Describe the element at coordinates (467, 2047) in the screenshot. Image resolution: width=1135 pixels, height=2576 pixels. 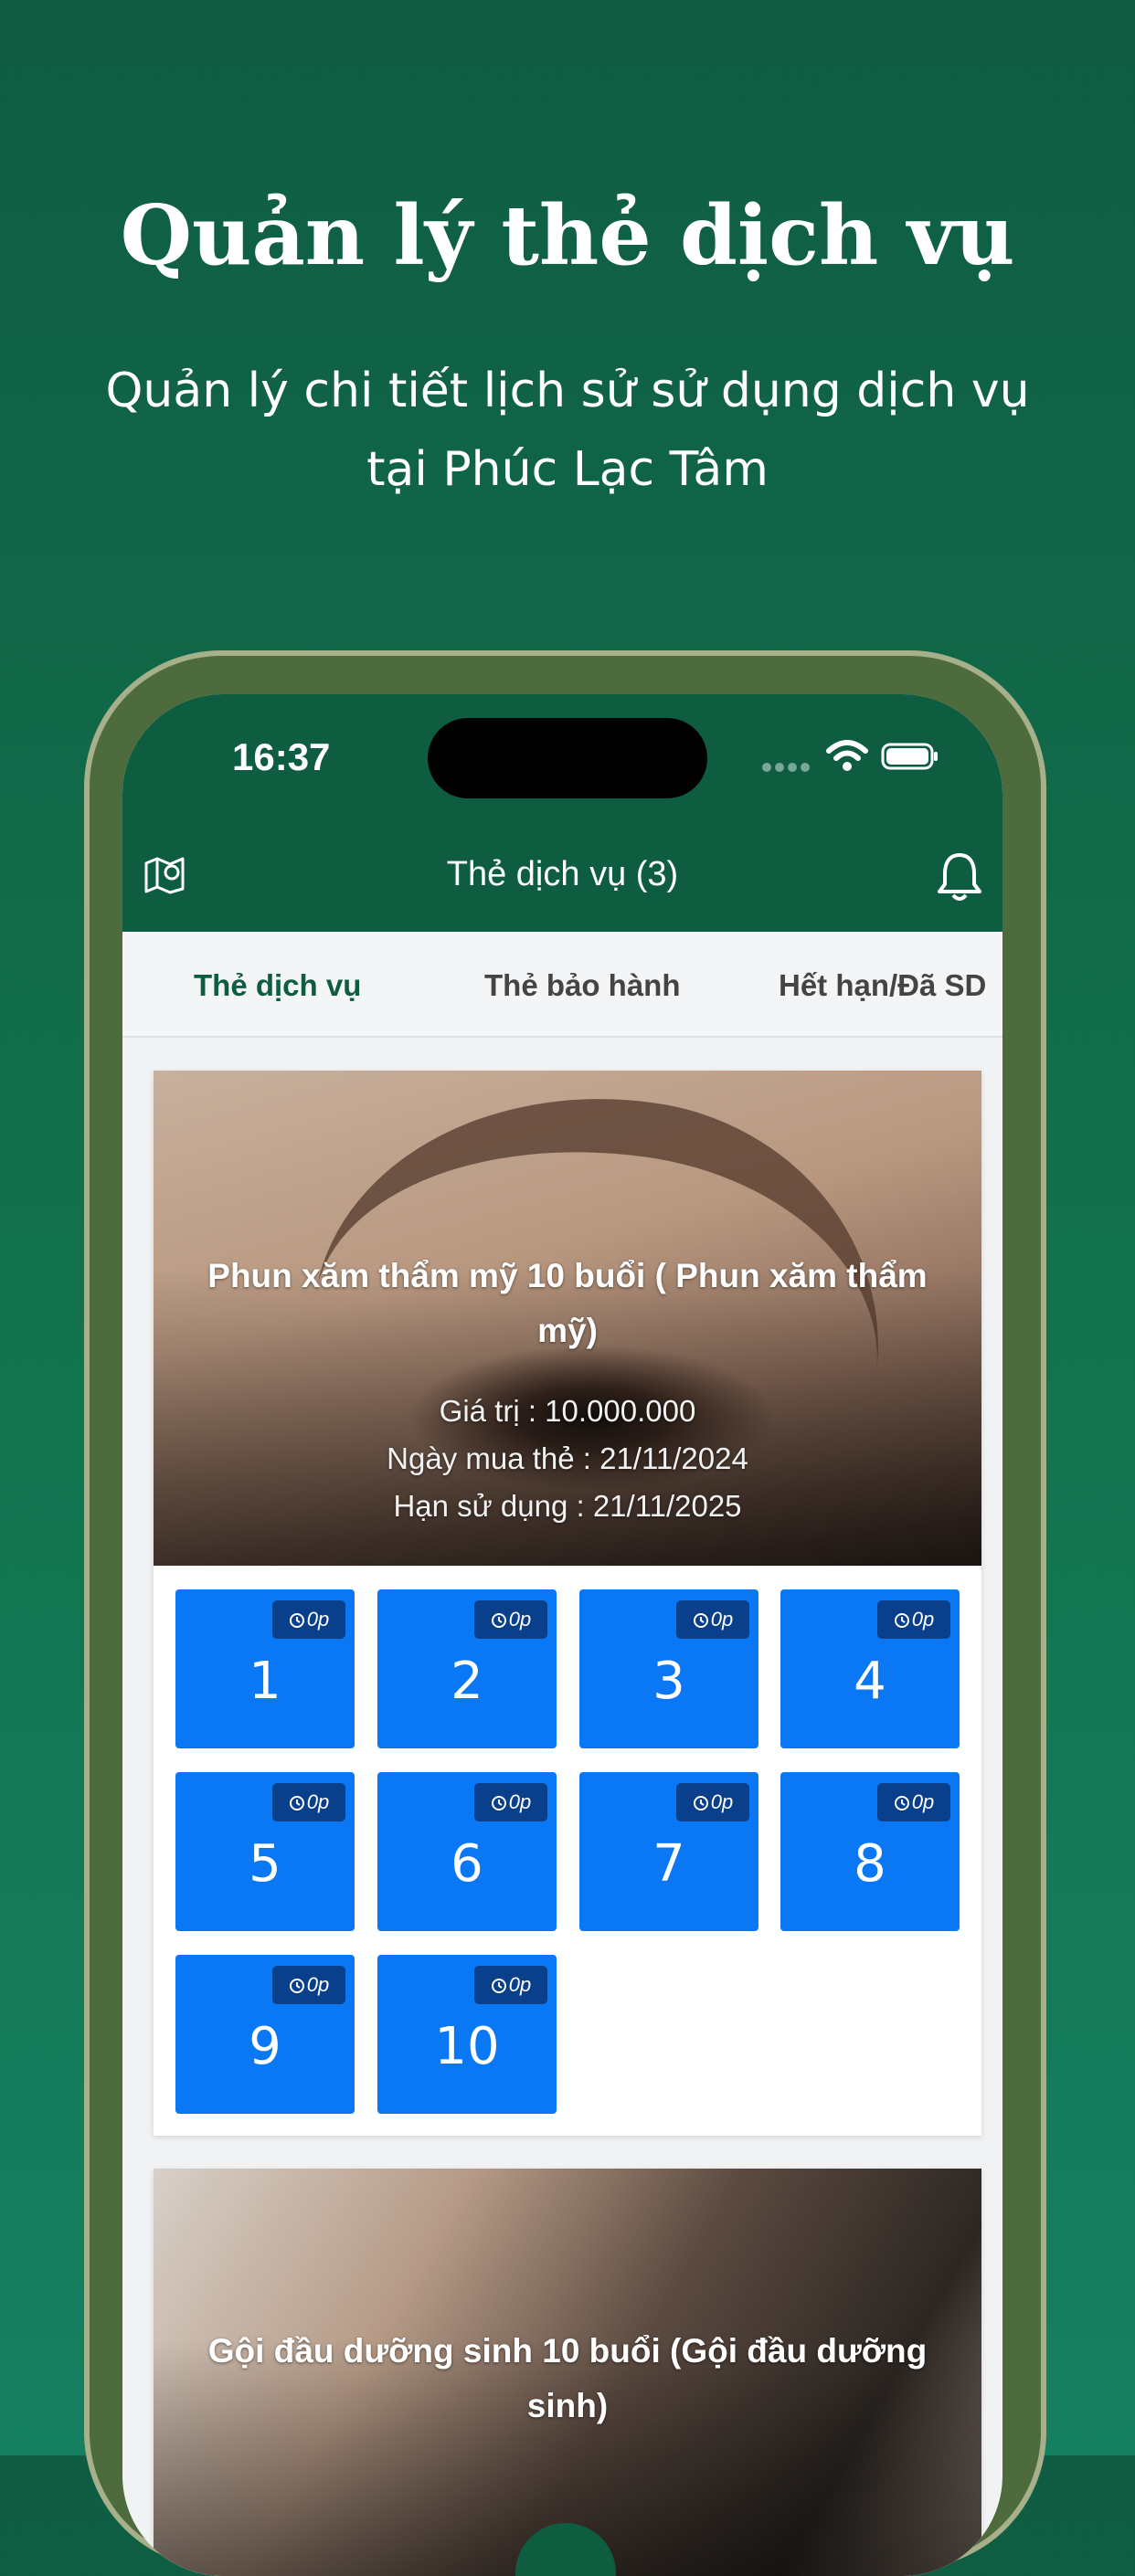
I see `session-number: 10` at that location.